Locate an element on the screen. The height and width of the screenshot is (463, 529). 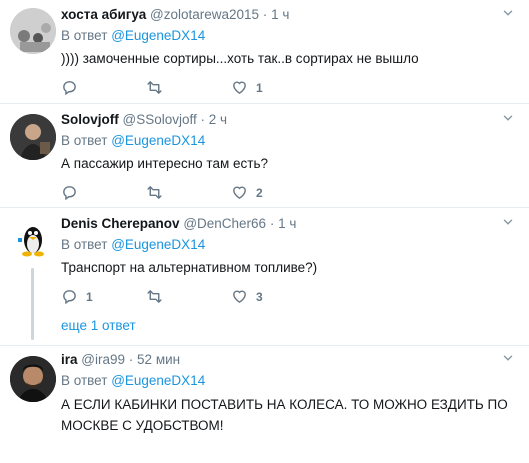
tweet-text: А пассажир интересно там есть? is located at coordinates (164, 163).